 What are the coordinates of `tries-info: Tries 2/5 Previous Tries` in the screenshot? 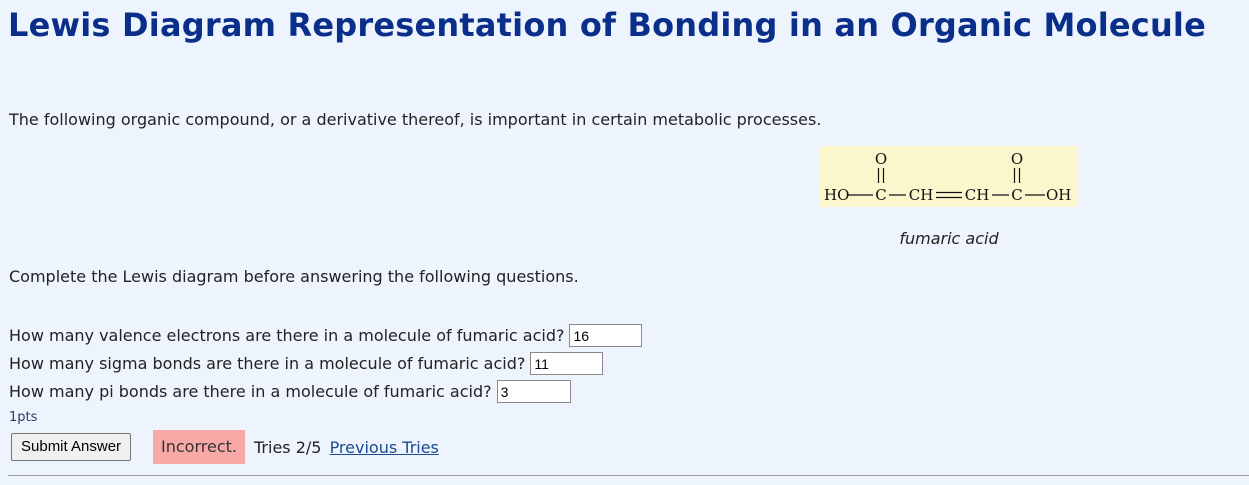 It's located at (346, 447).